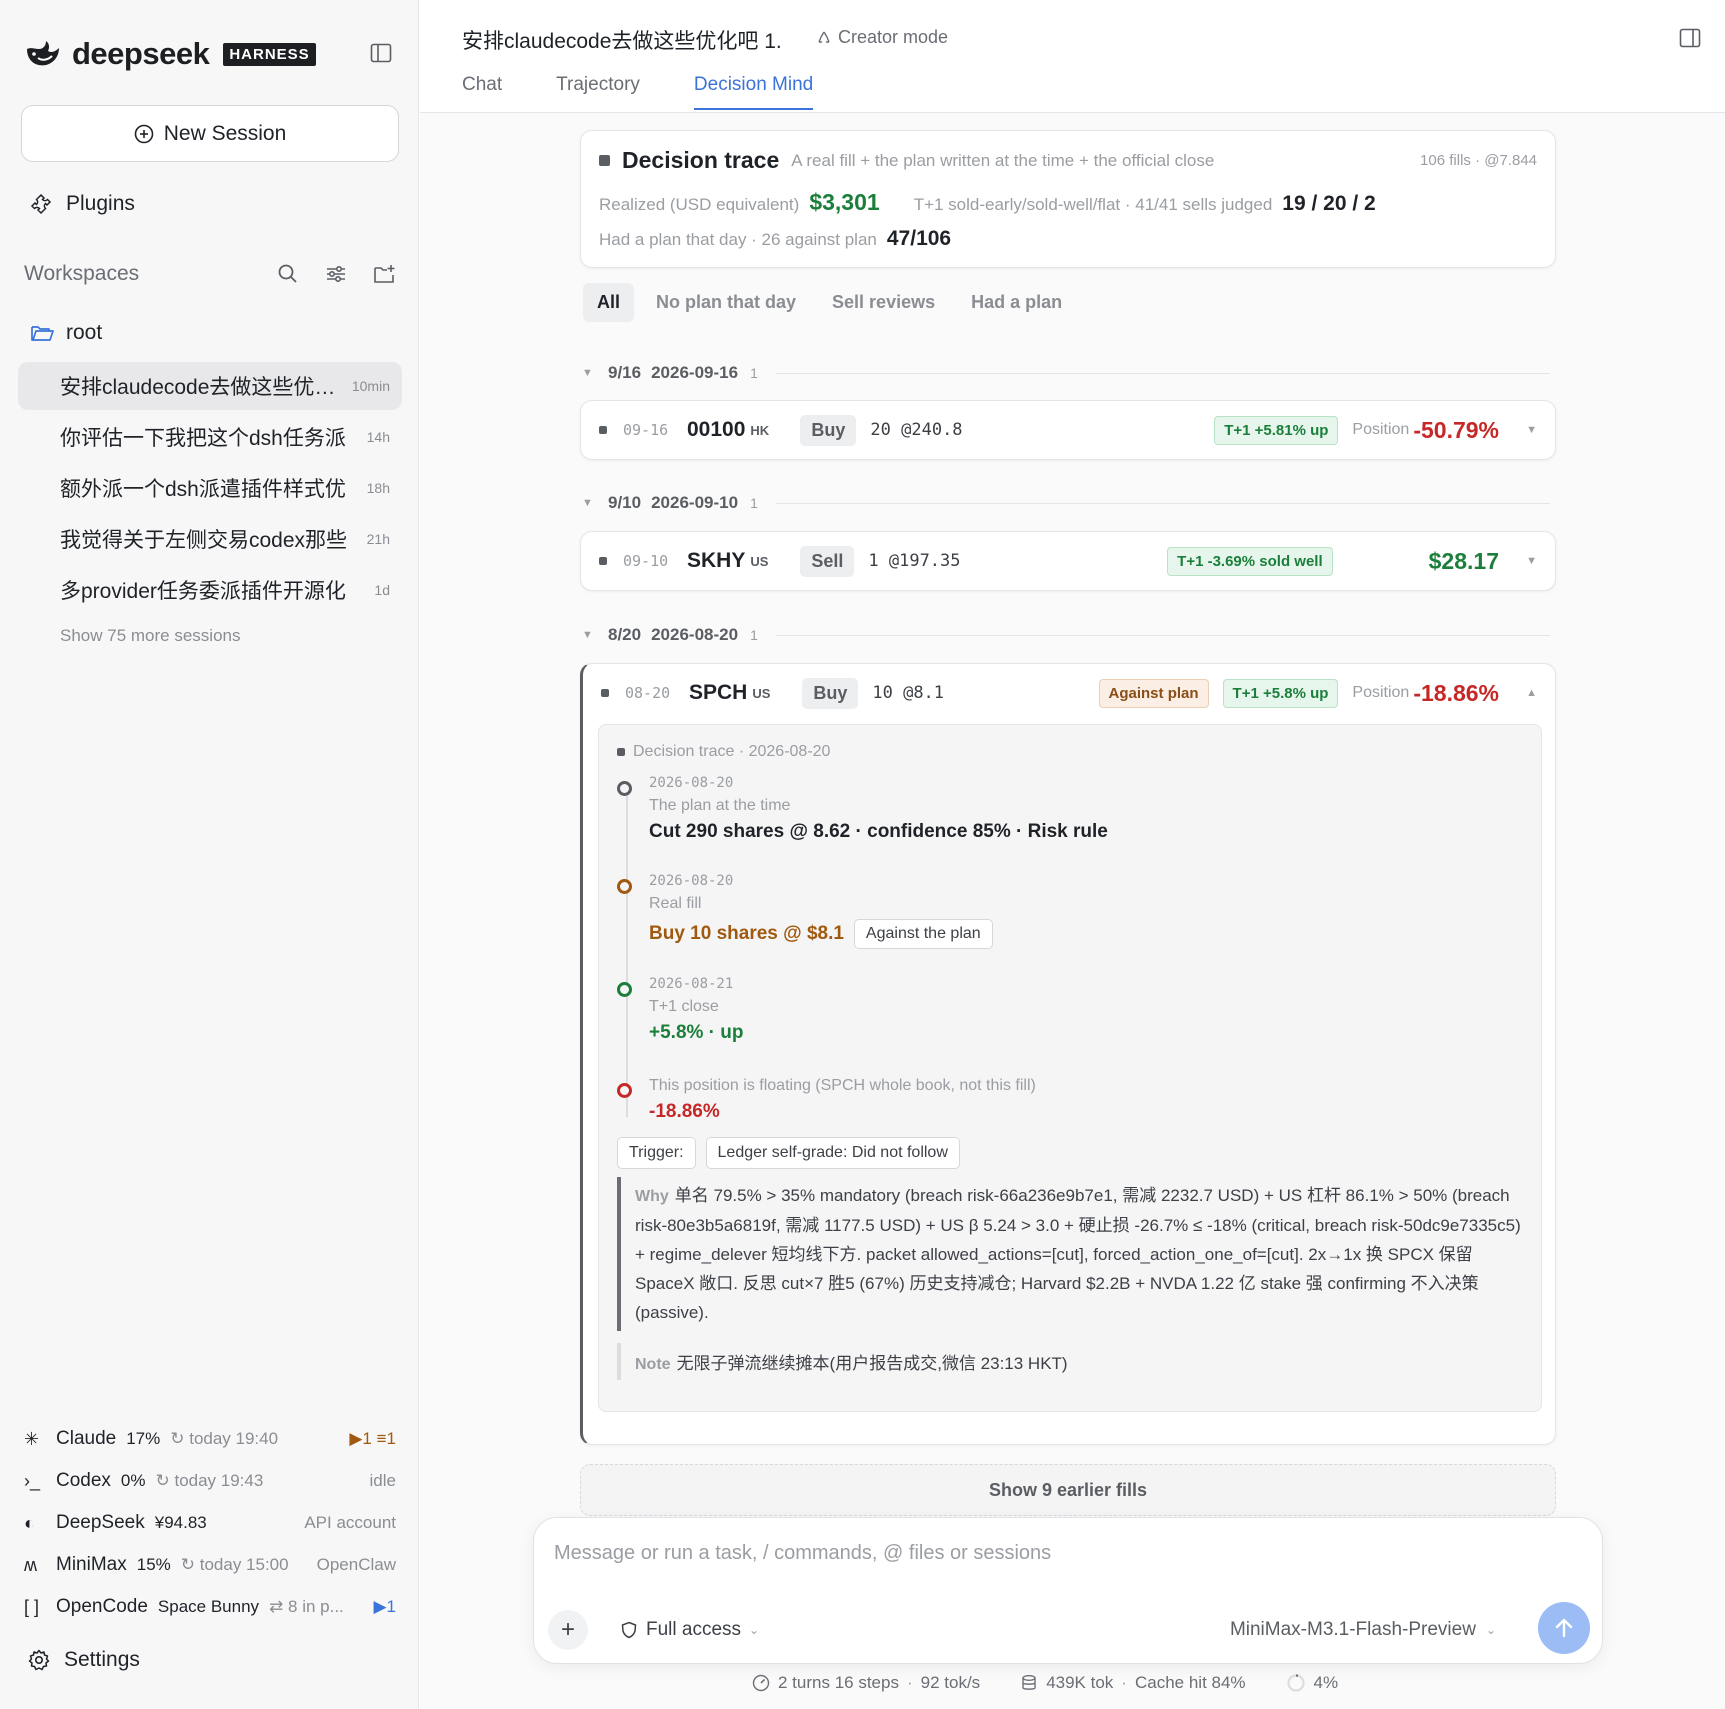  Describe the element at coordinates (1456, 692) in the screenshot. I see `position-value: -18.86%` at that location.